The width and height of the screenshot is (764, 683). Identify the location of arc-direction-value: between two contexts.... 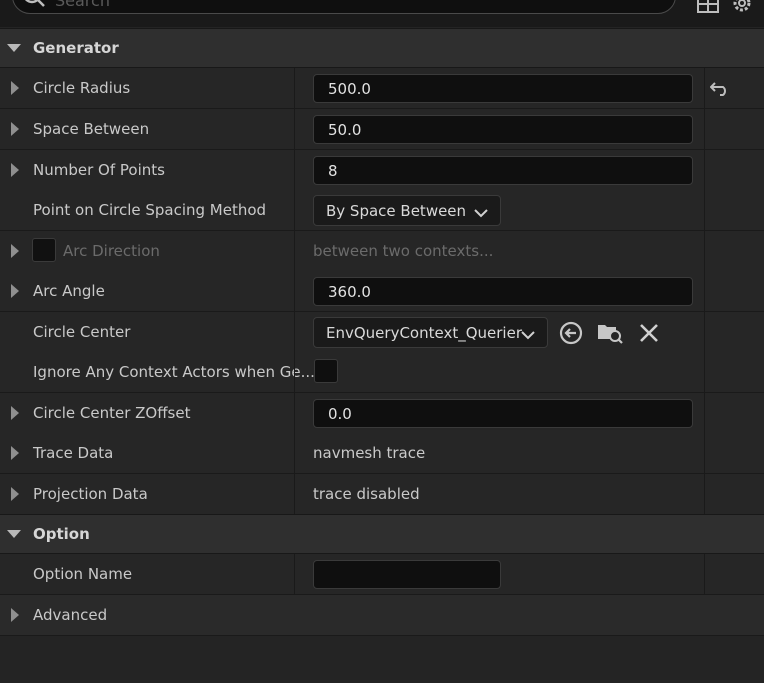
(403, 251).